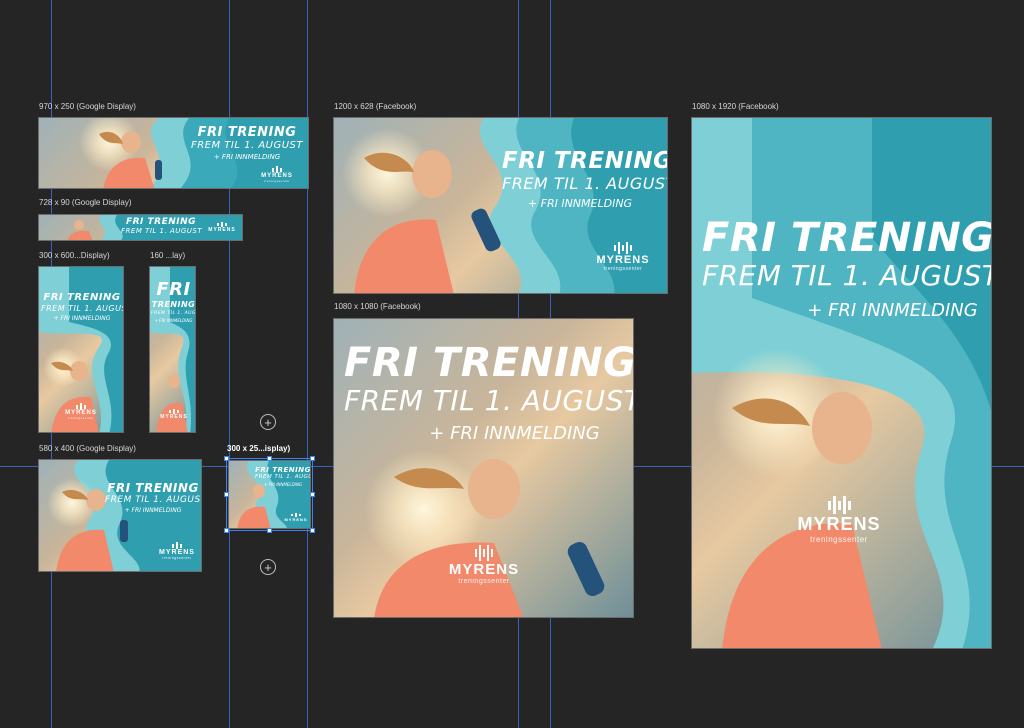 The width and height of the screenshot is (1024, 728). Describe the element at coordinates (269, 494) in the screenshot. I see `selection-box` at that location.